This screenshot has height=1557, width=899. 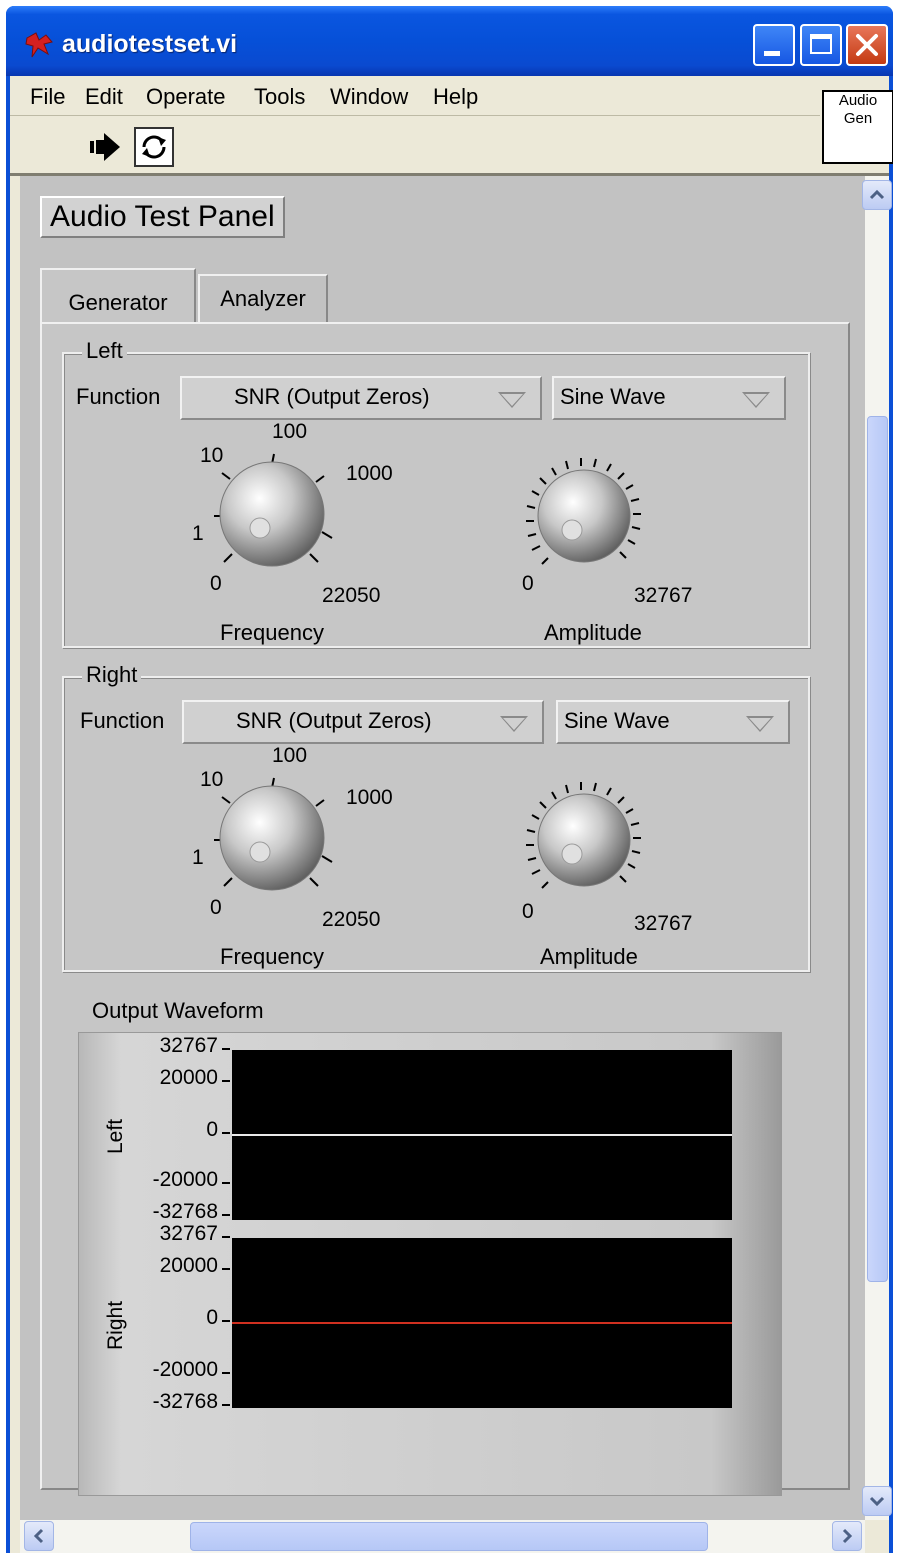 I want to click on chevron-up-icon, so click(x=877, y=194).